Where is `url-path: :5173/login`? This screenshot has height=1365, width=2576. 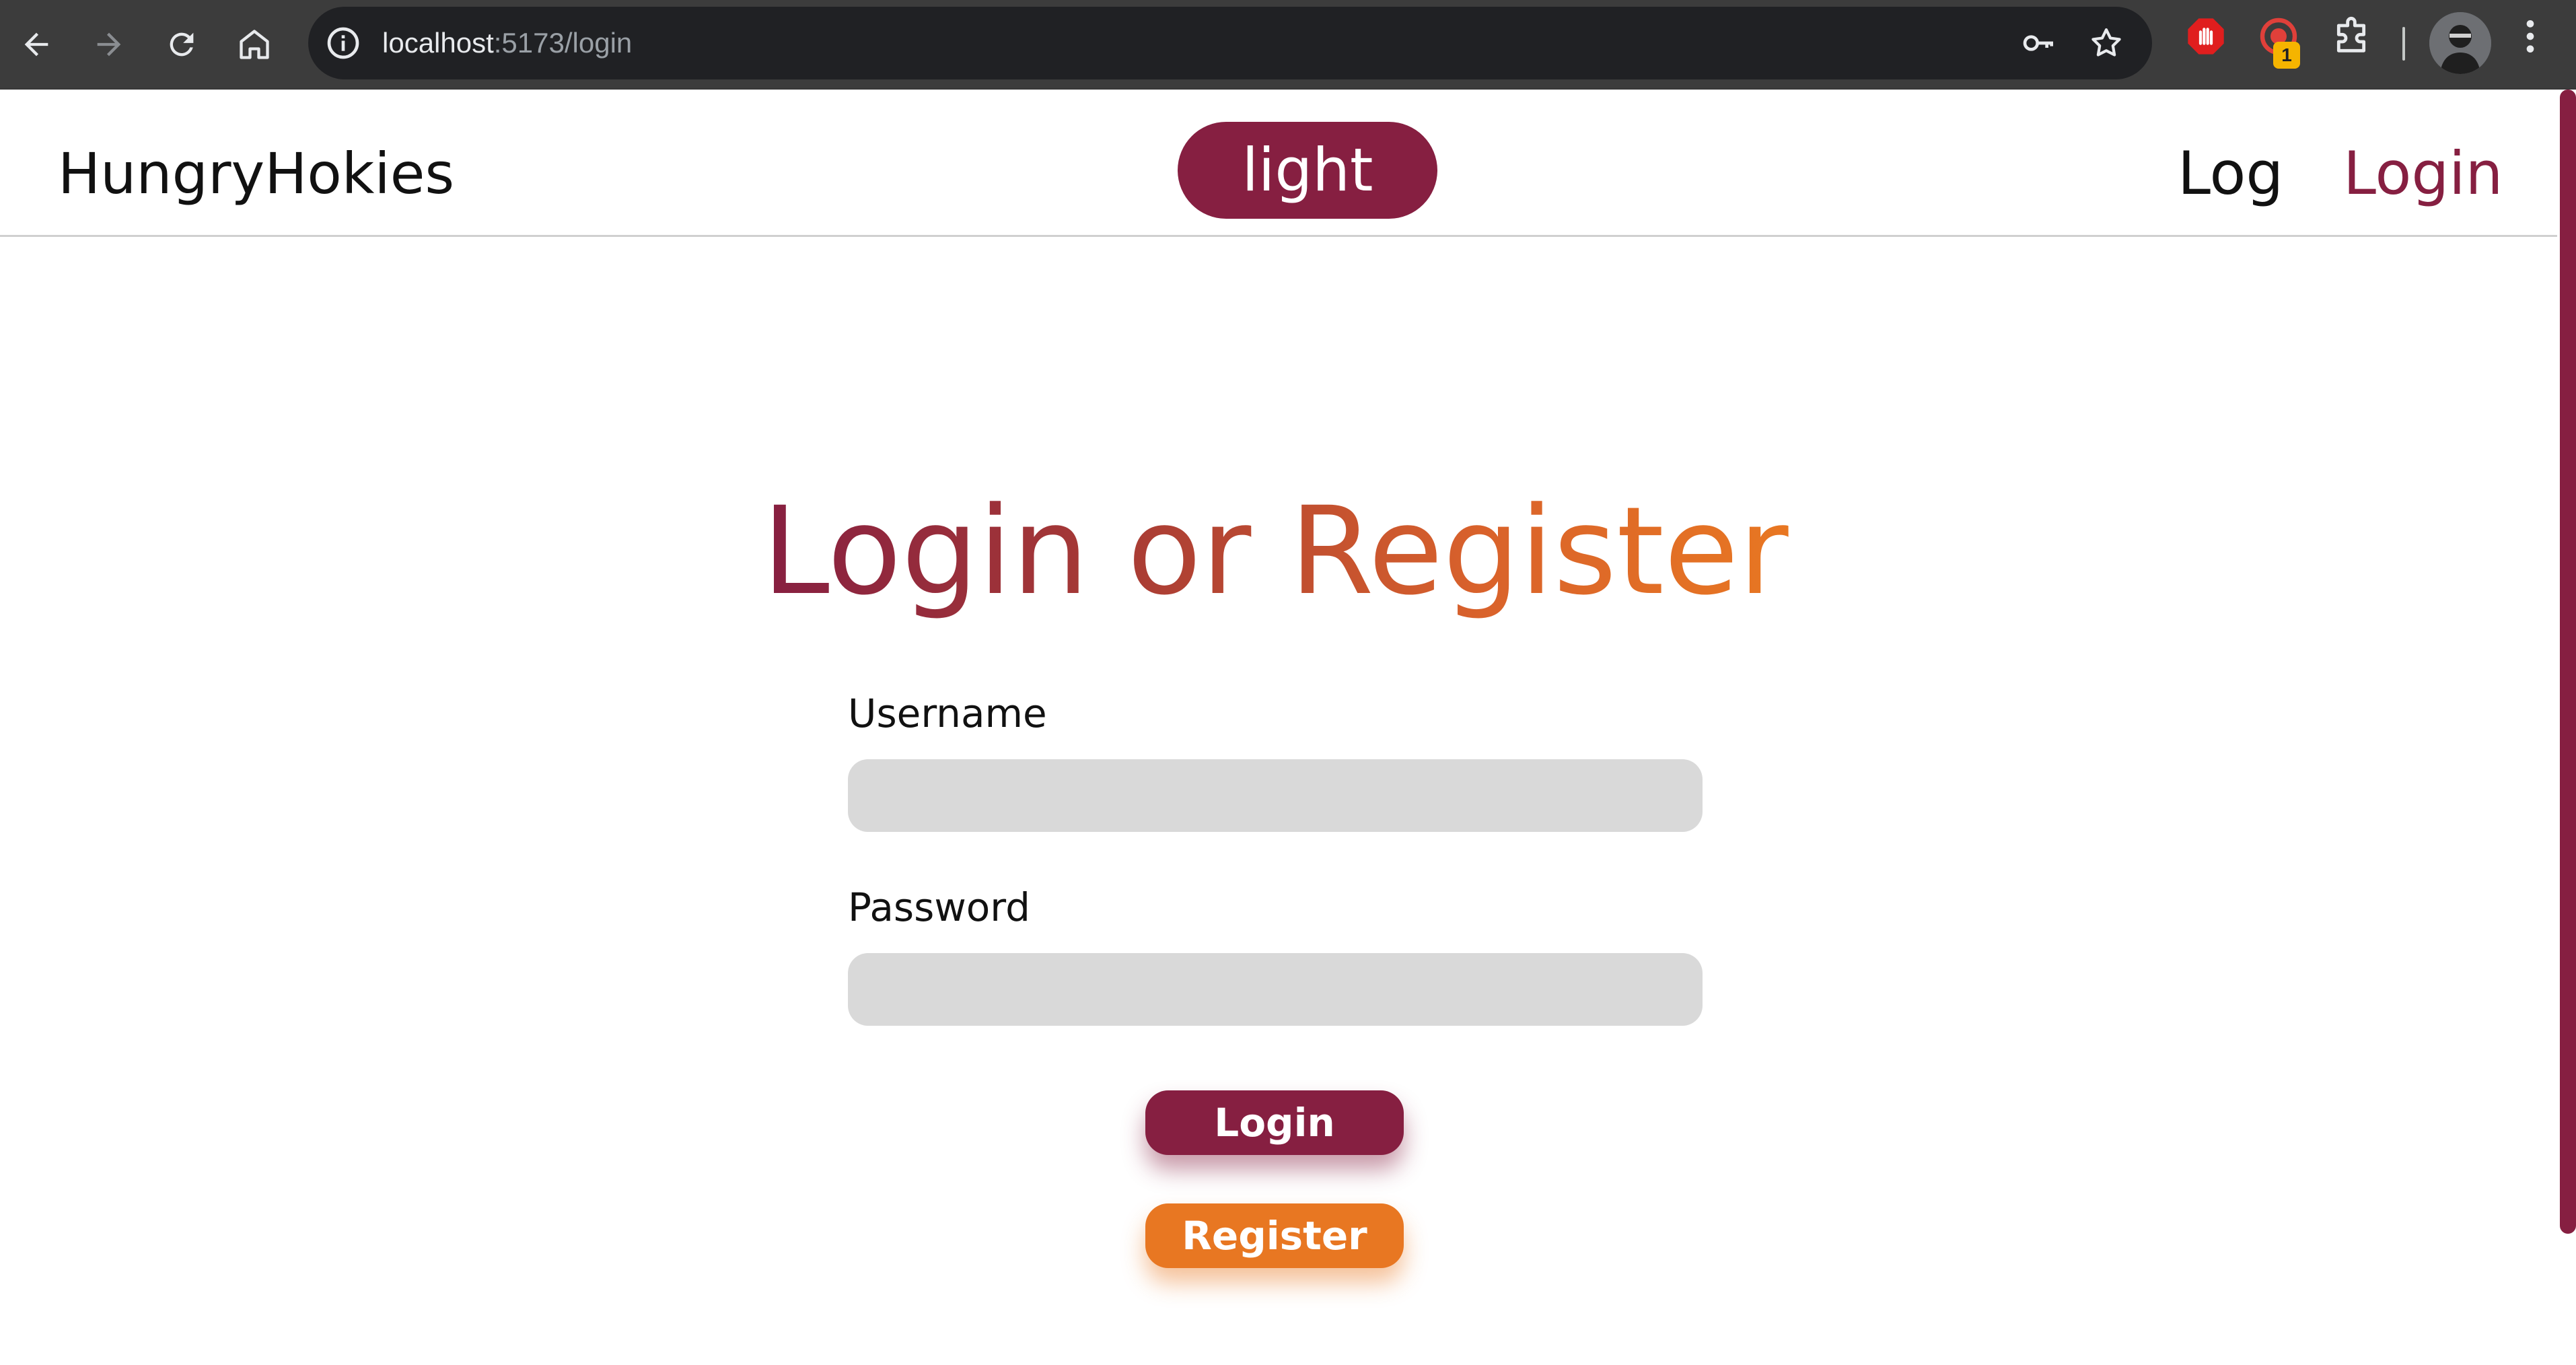
url-path: :5173/login is located at coordinates (563, 43).